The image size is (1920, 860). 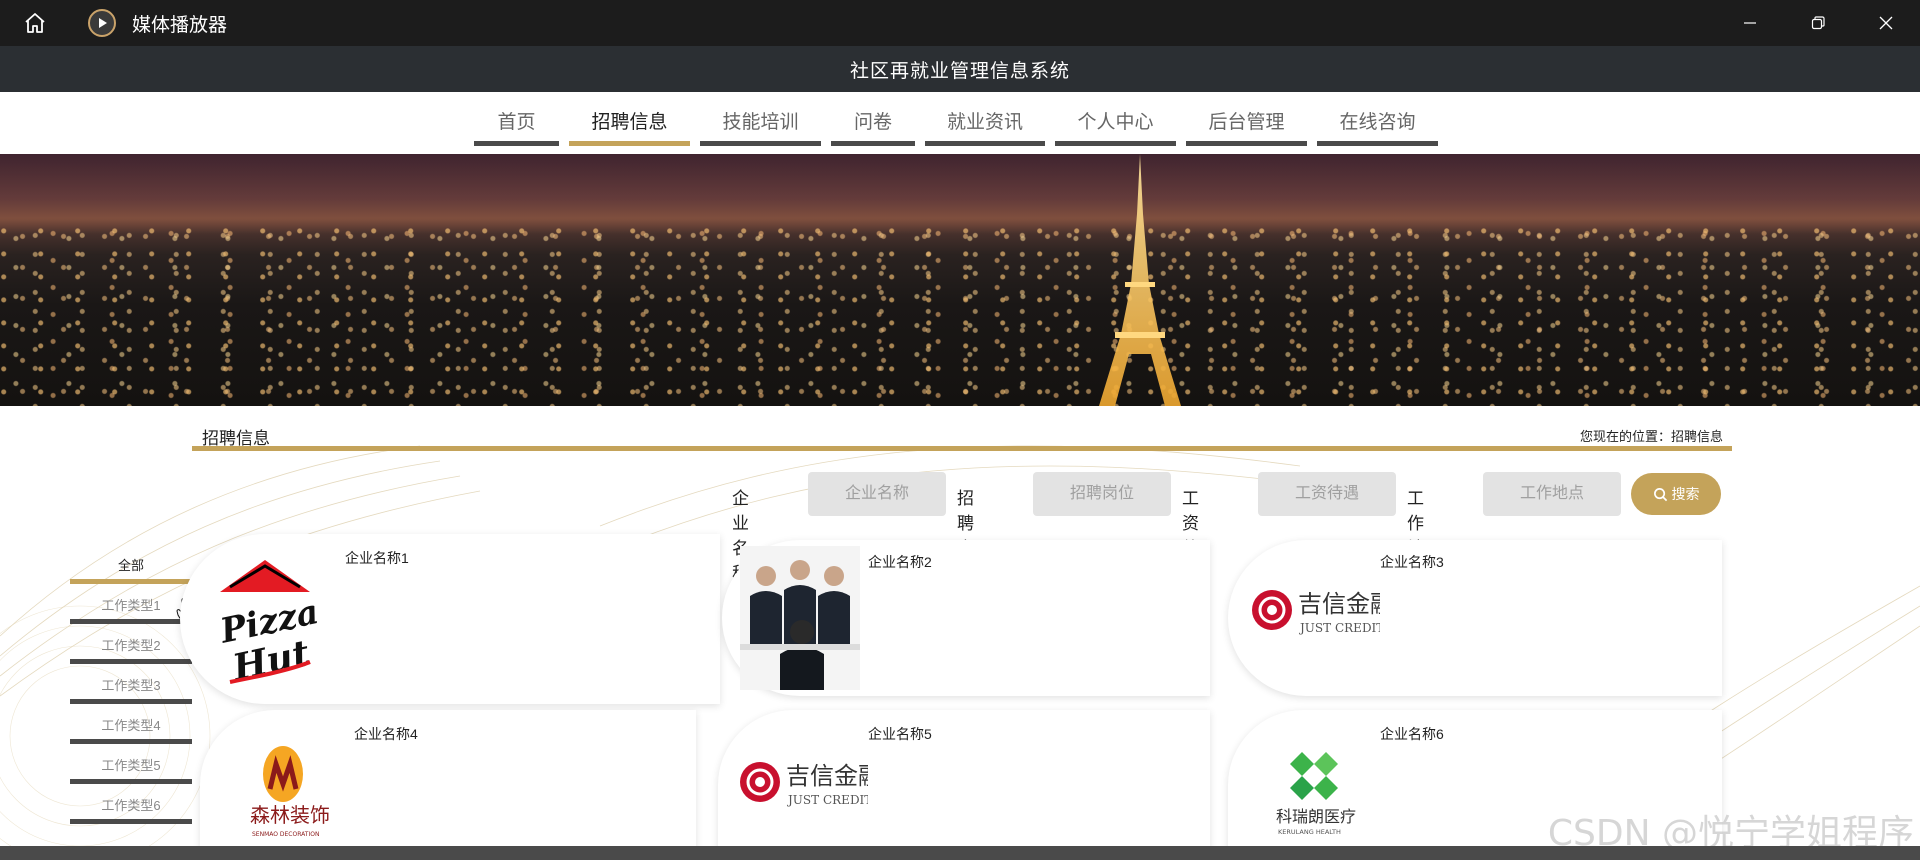 What do you see at coordinates (131, 572) in the screenshot?
I see `category-all: 全部` at bounding box center [131, 572].